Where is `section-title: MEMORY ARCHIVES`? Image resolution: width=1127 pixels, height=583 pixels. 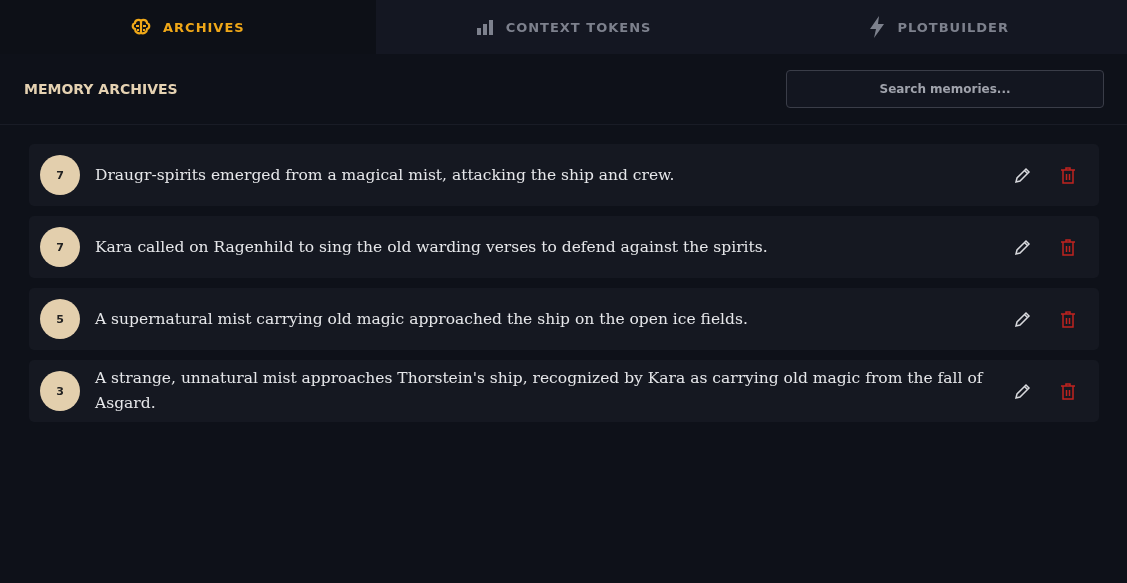
section-title: MEMORY ARCHIVES is located at coordinates (101, 89).